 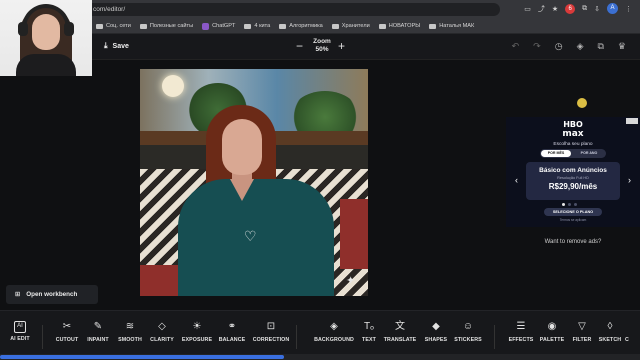 I want to click on ad-tab-month: POR MÊS, so click(x=556, y=153).